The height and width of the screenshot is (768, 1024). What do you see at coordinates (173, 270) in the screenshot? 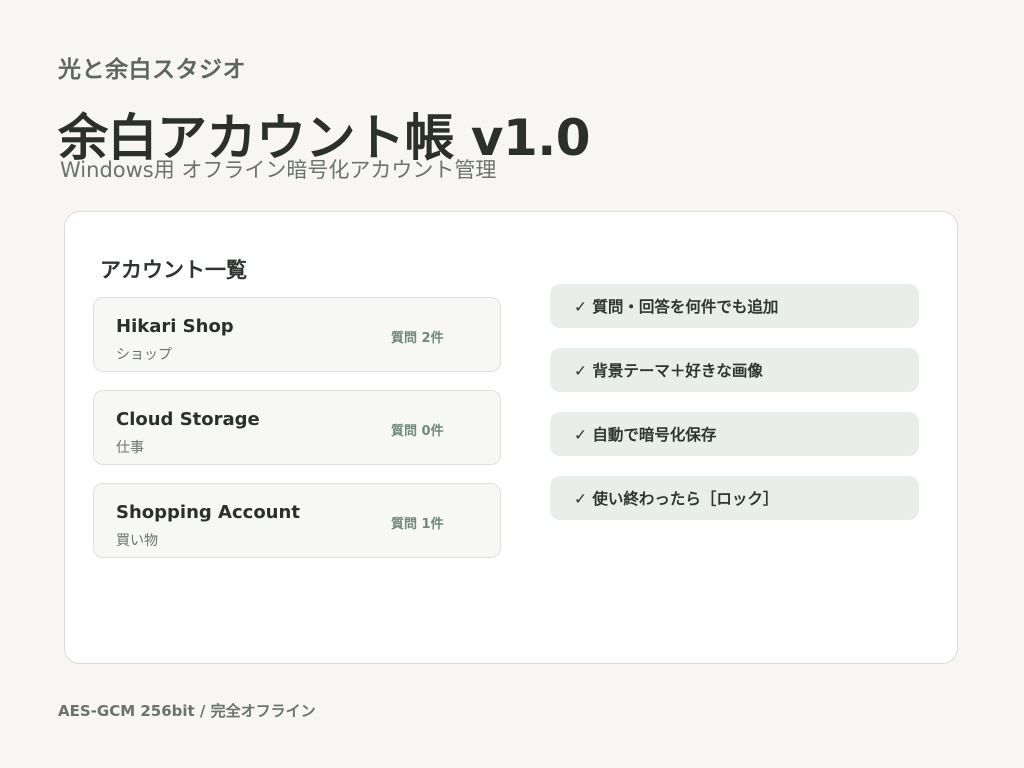
I see `account-list-title: アカウント一覧` at bounding box center [173, 270].